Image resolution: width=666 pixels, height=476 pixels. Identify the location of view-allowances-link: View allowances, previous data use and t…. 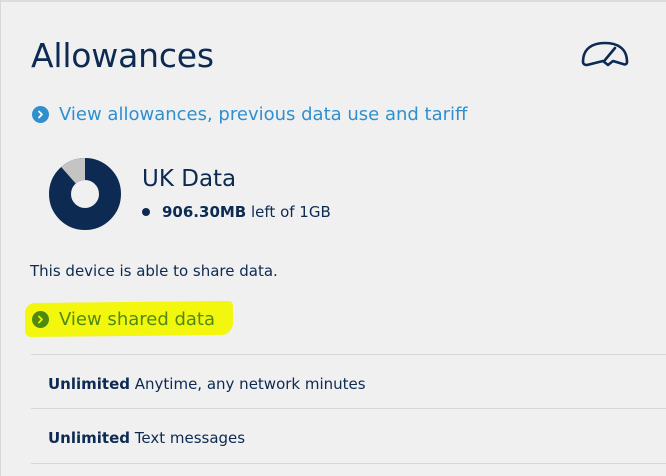
(249, 114).